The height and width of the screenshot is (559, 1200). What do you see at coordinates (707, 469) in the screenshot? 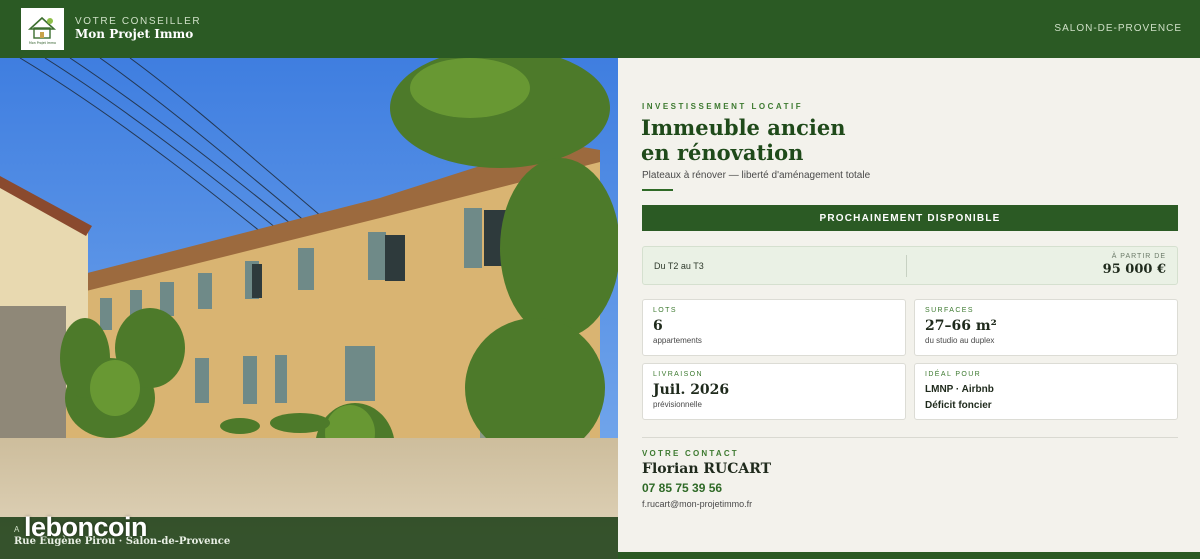
I see `contact-name: Florian RUCART` at bounding box center [707, 469].